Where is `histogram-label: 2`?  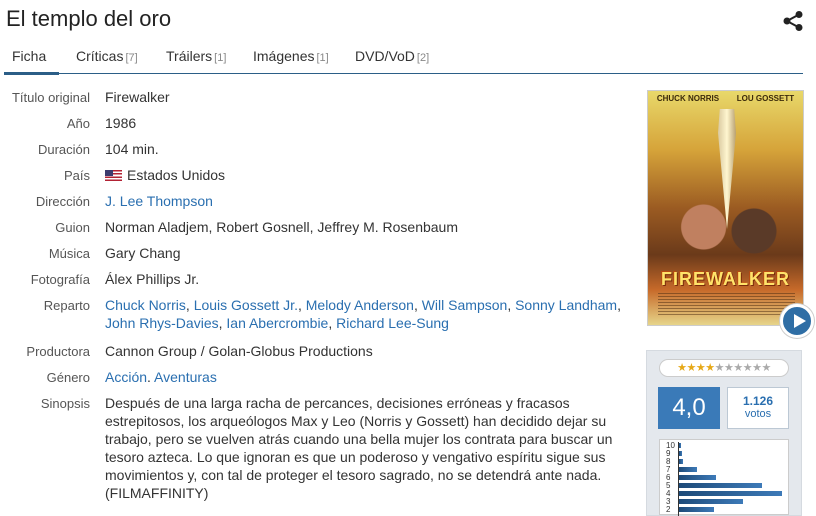 histogram-label: 2 is located at coordinates (668, 509).